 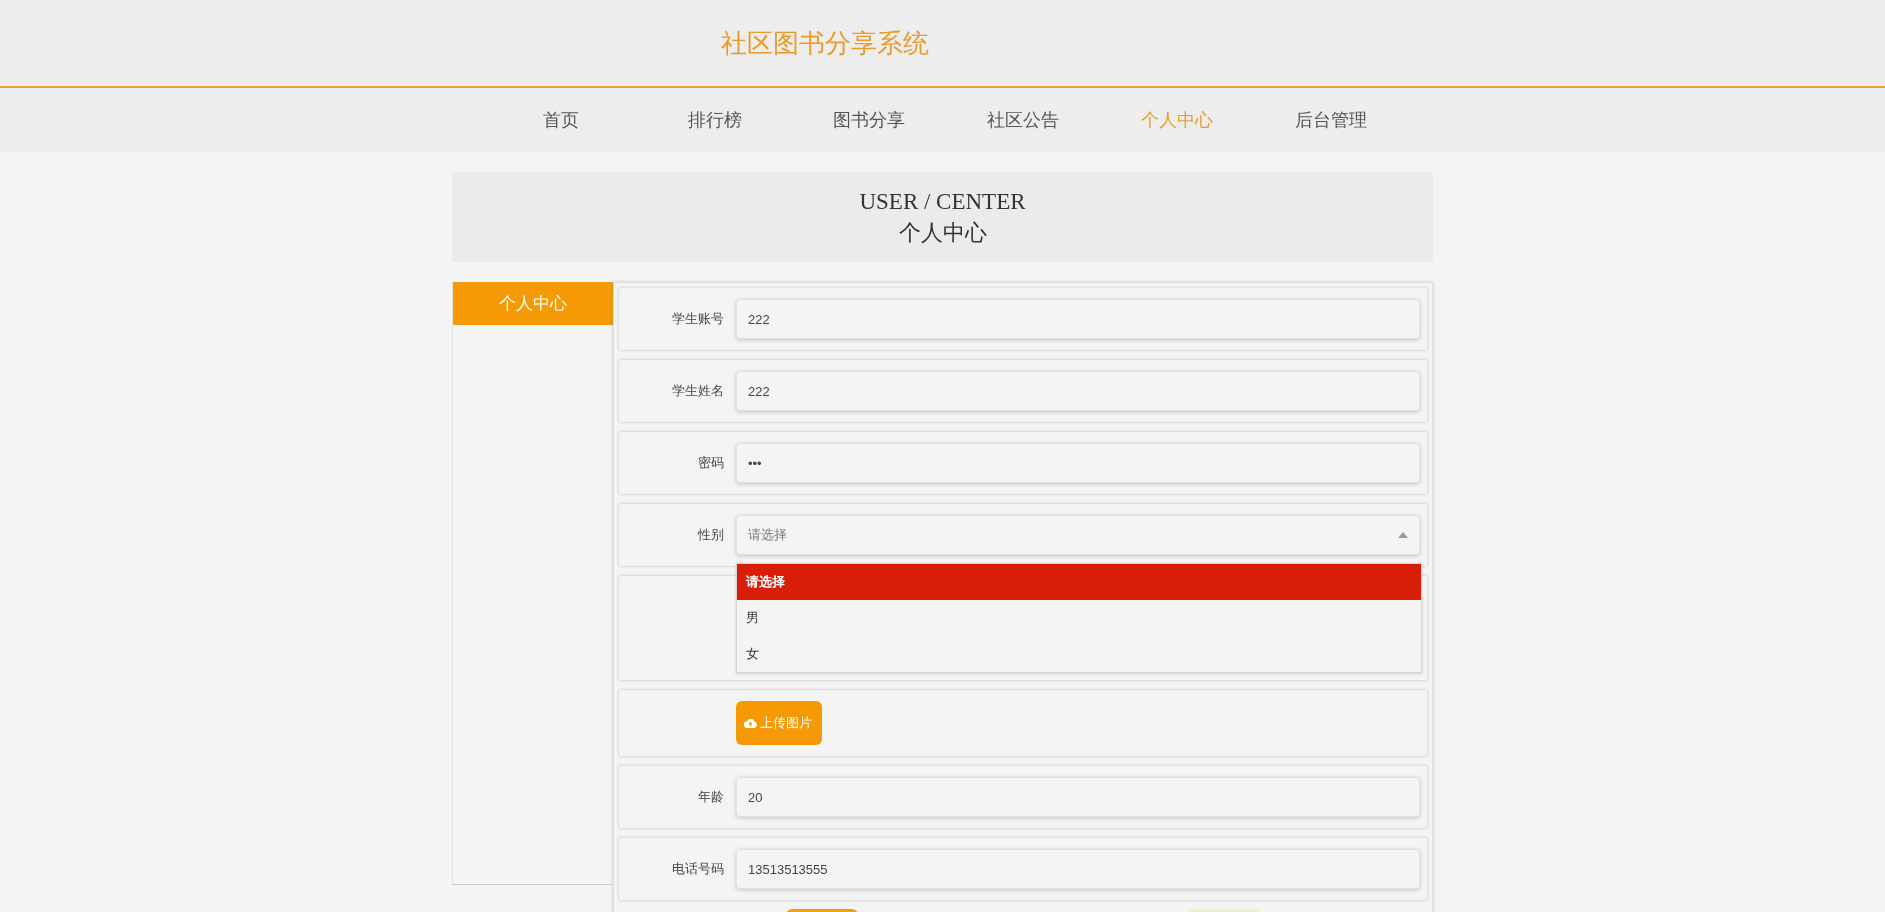 I want to click on field-label: 电话号码, so click(x=698, y=869).